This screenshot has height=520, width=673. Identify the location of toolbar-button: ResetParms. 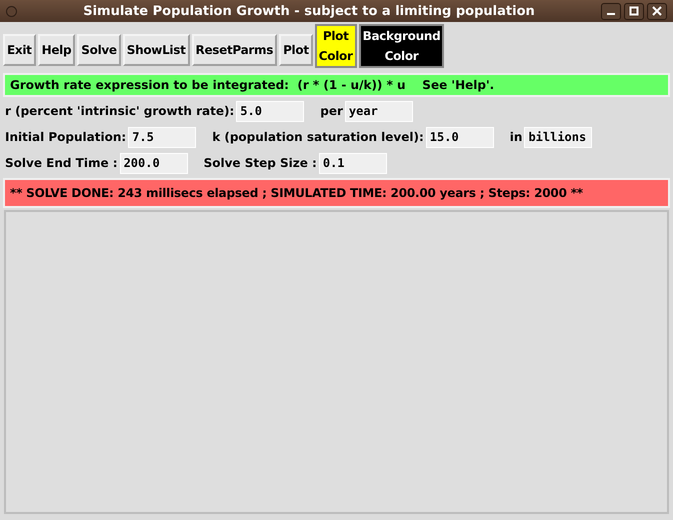
(235, 50).